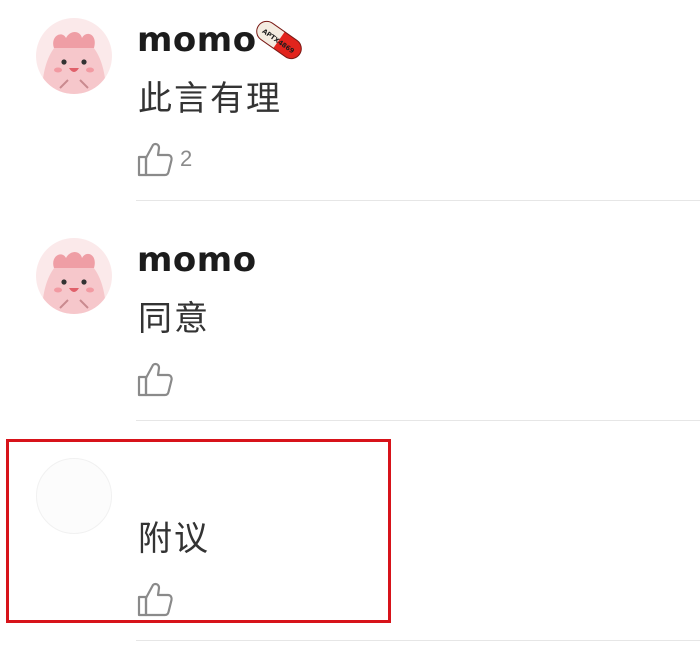  What do you see at coordinates (186, 158) in the screenshot?
I see `like-count: 2` at bounding box center [186, 158].